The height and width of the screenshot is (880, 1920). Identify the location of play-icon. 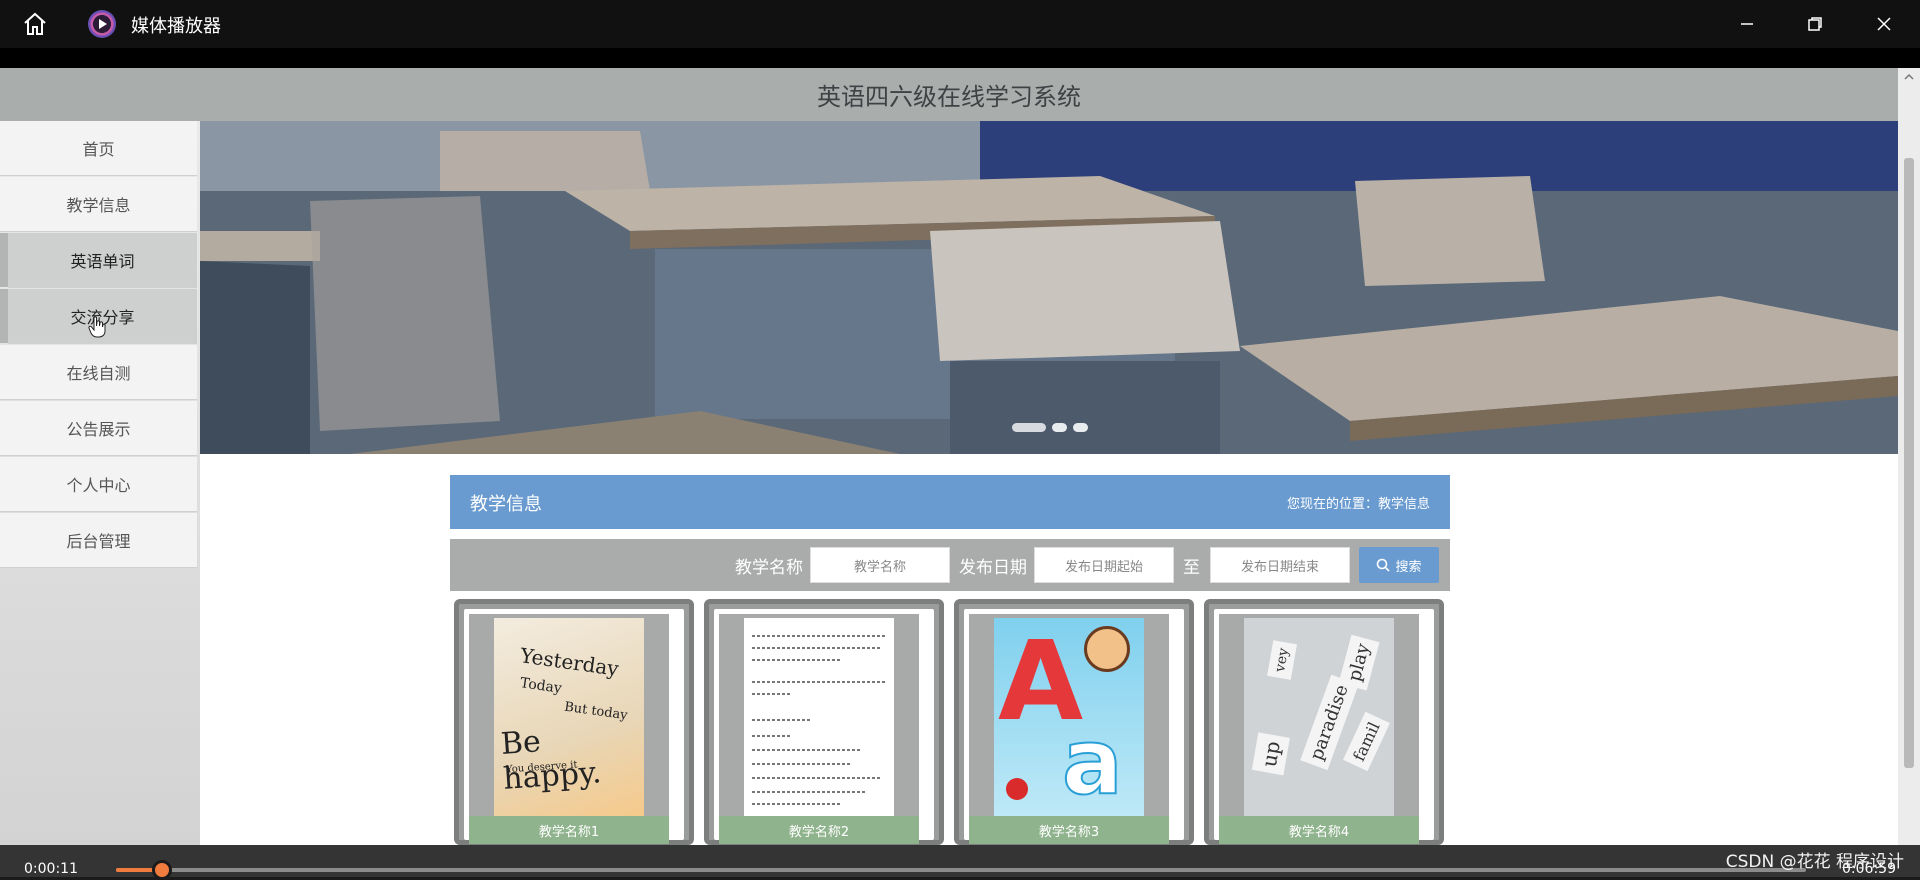
(102, 24).